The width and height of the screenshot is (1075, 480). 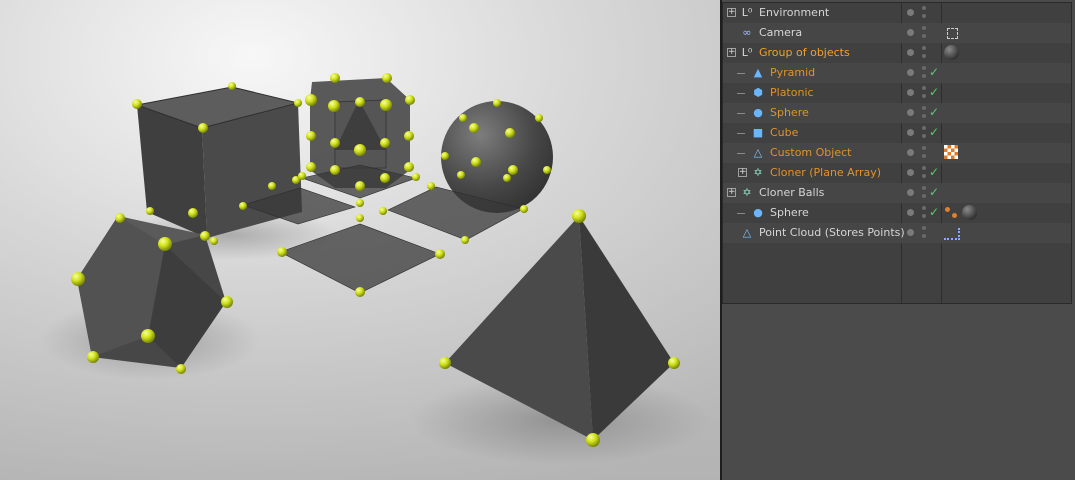 I want to click on object-row-point-cloud: △ Point Cloud (Stores Points), so click(x=897, y=233).